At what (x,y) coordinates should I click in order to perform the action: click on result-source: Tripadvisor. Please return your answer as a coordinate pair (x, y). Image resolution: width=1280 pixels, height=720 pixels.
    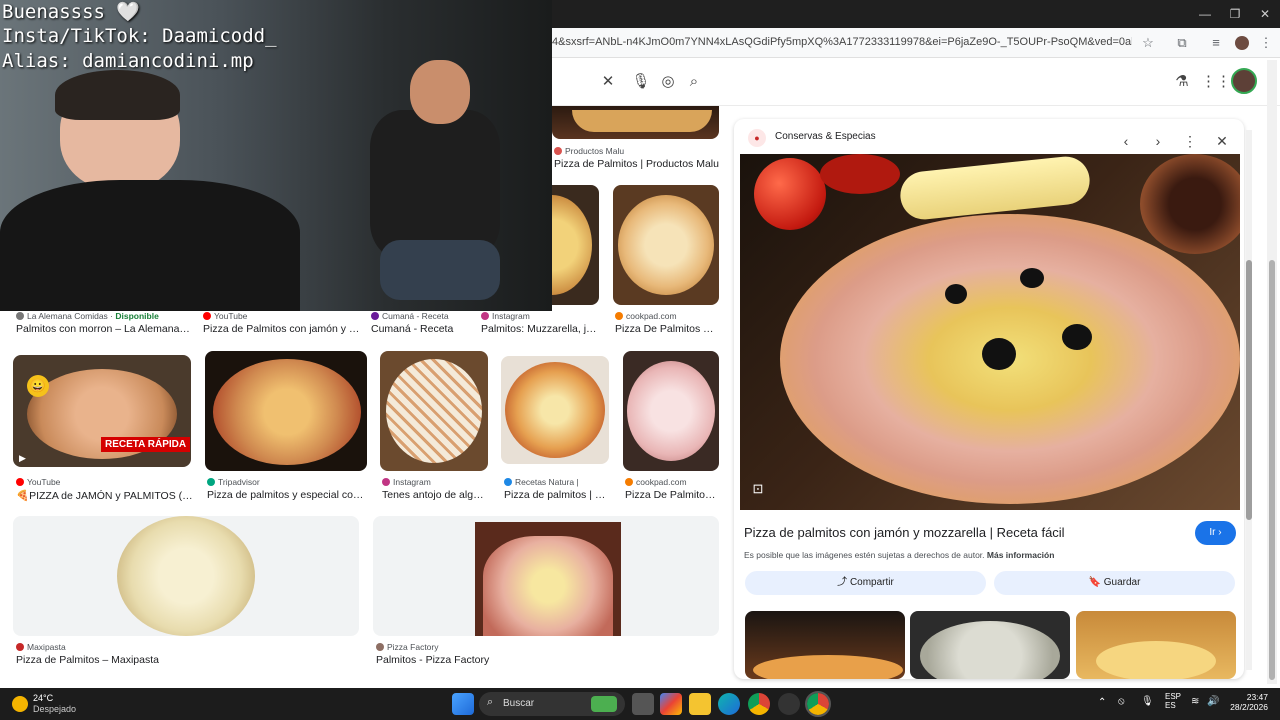
    Looking at the image, I should click on (287, 482).